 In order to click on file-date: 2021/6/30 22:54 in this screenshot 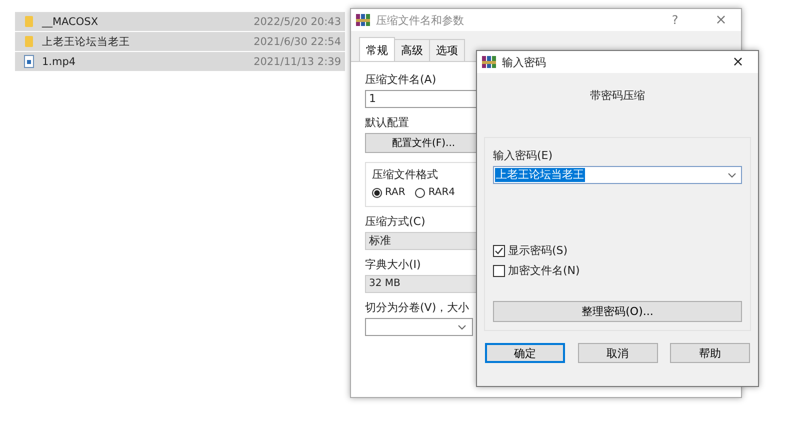, I will do `click(297, 42)`.